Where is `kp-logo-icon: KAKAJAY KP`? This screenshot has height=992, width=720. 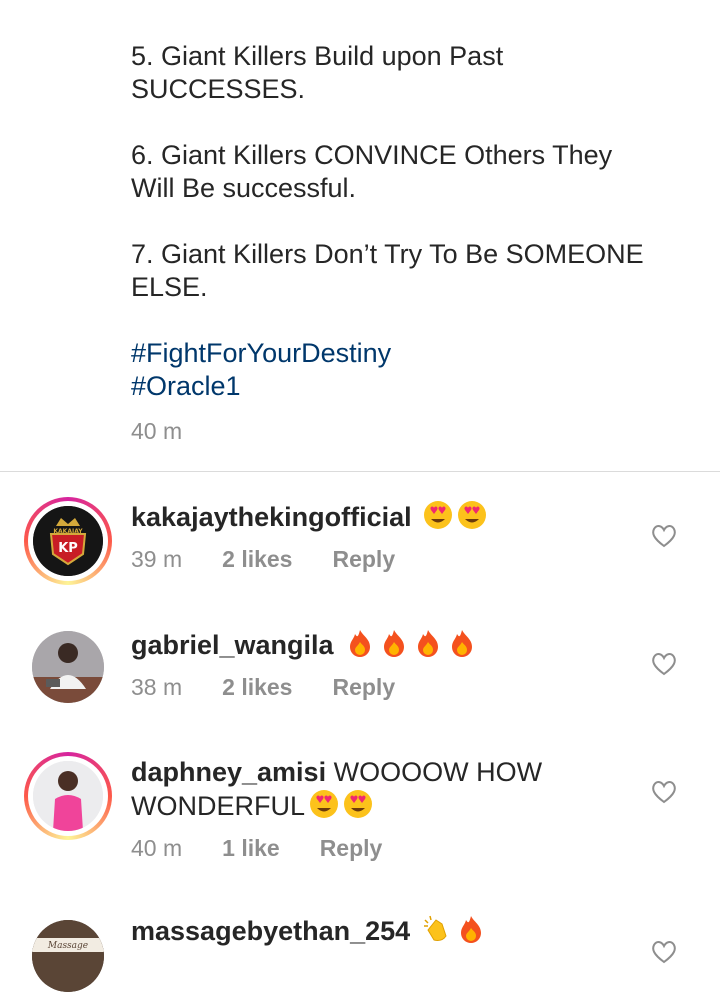 kp-logo-icon: KAKAJAY KP is located at coordinates (68, 541).